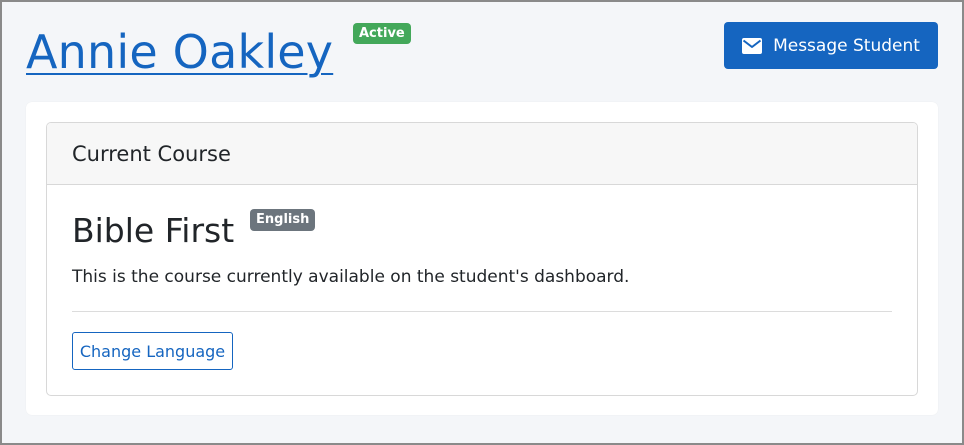 This screenshot has width=964, height=445. I want to click on message-student-label: Message Student, so click(846, 45).